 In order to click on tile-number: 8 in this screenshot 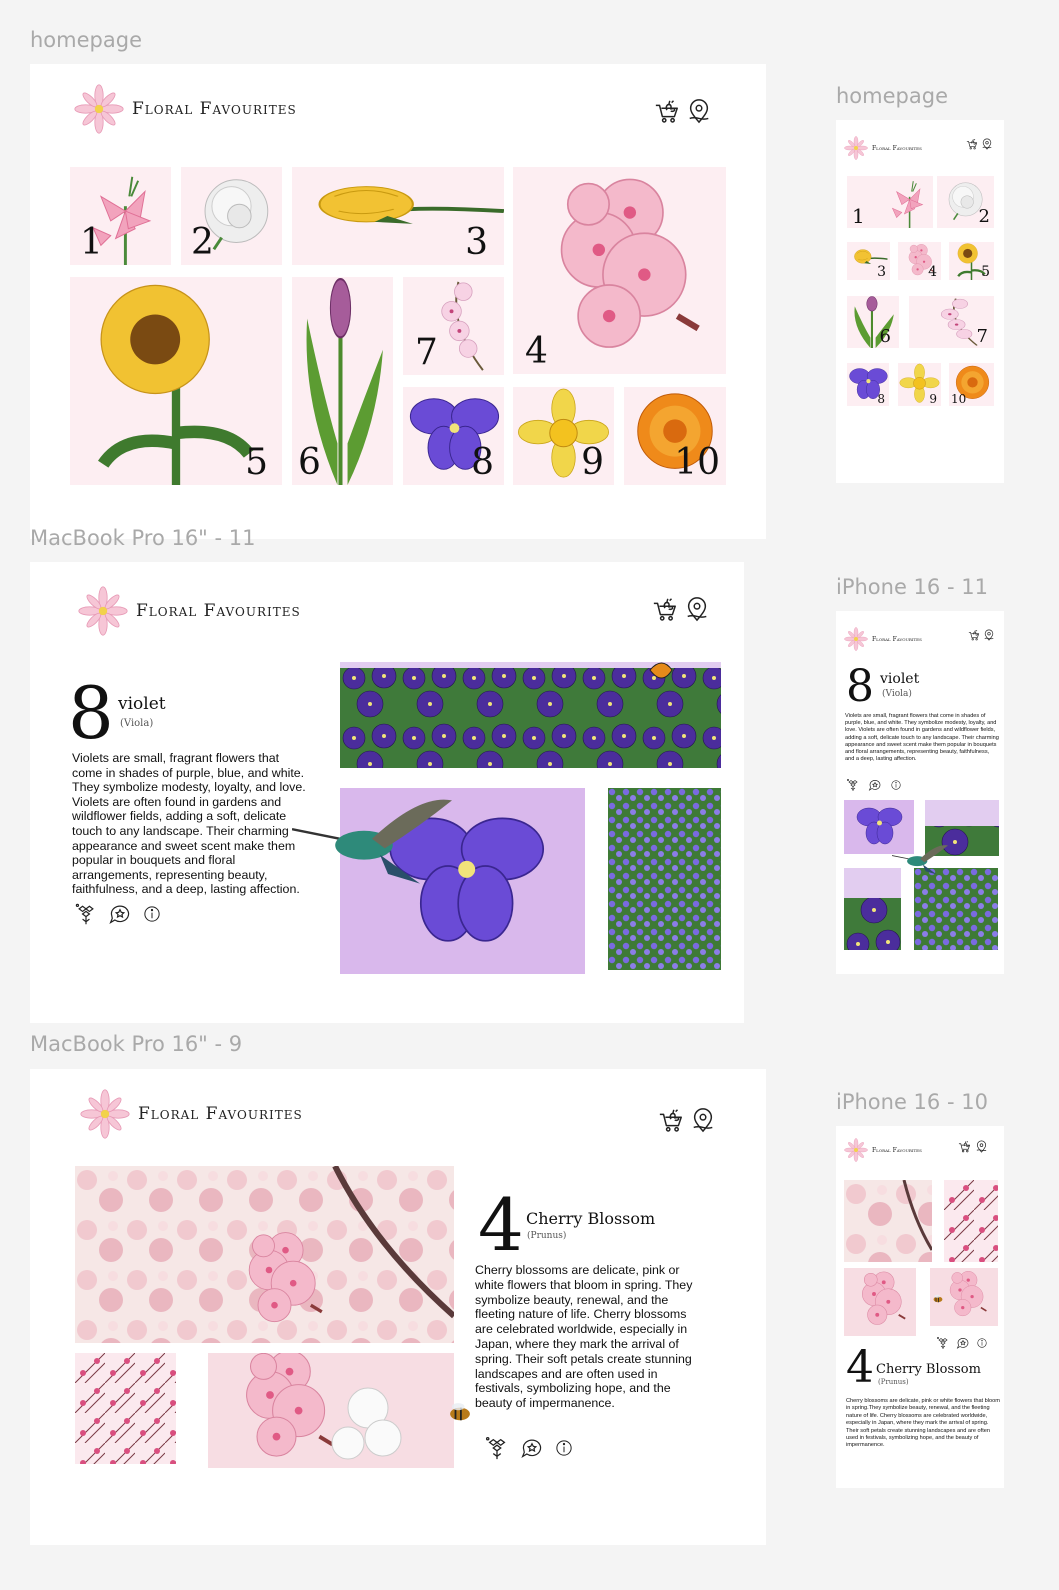, I will do `click(482, 462)`.